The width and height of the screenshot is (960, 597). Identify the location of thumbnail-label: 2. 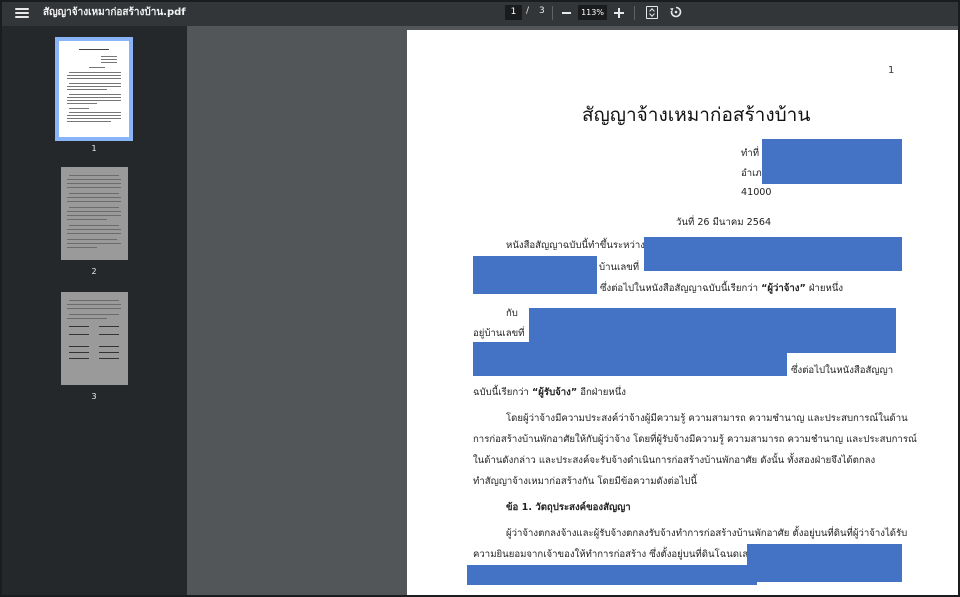
(94, 271).